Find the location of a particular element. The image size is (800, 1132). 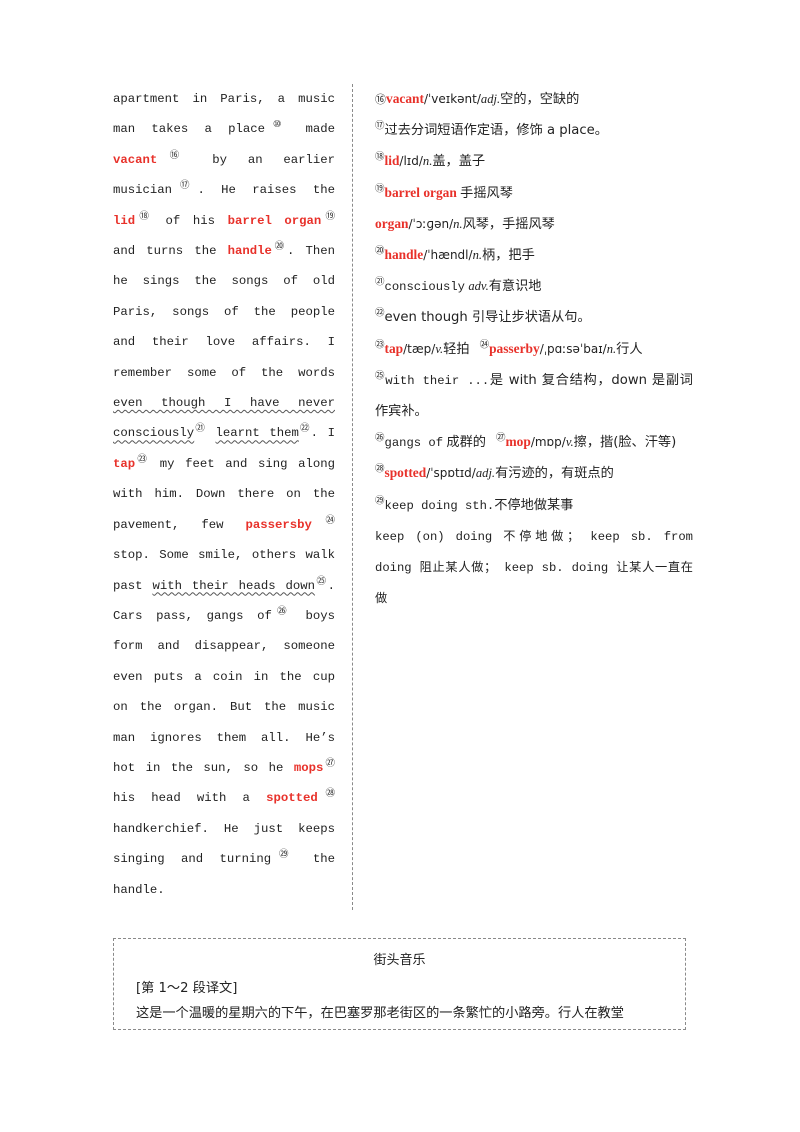

note-gloss: 轻拍 is located at coordinates (456, 349).